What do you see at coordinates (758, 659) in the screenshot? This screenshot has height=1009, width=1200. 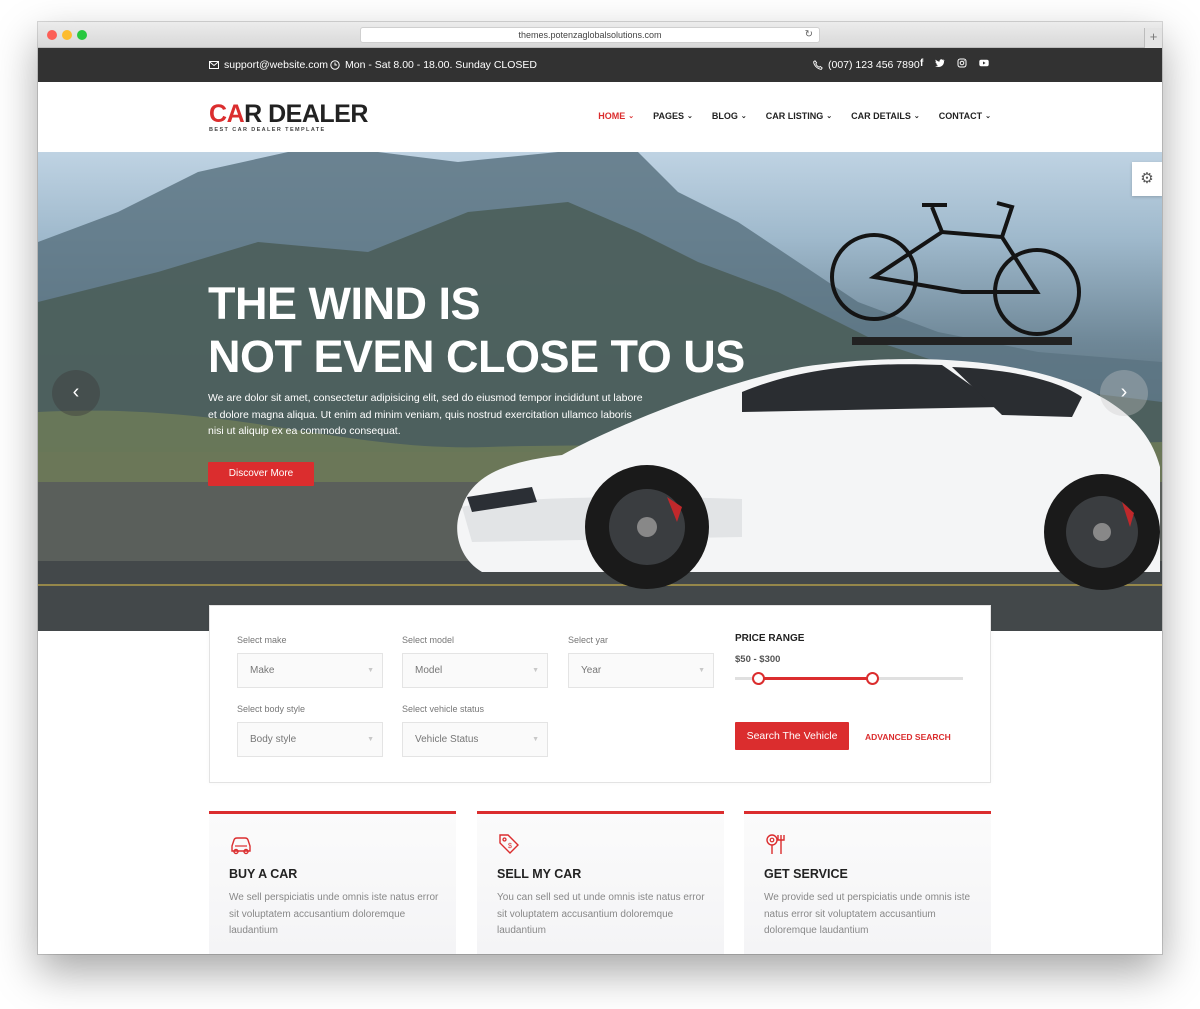 I see `price-range-value: $50 - $300` at bounding box center [758, 659].